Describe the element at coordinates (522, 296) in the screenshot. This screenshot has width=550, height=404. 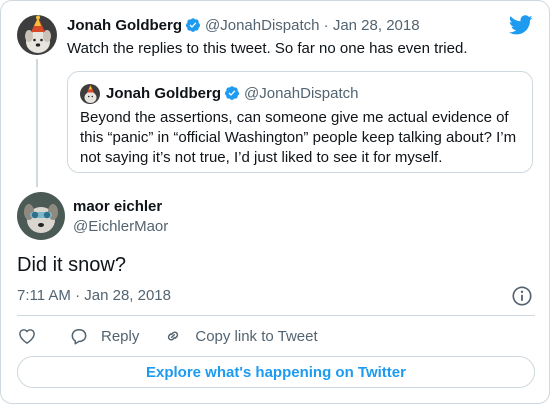
I see `info-icon` at that location.